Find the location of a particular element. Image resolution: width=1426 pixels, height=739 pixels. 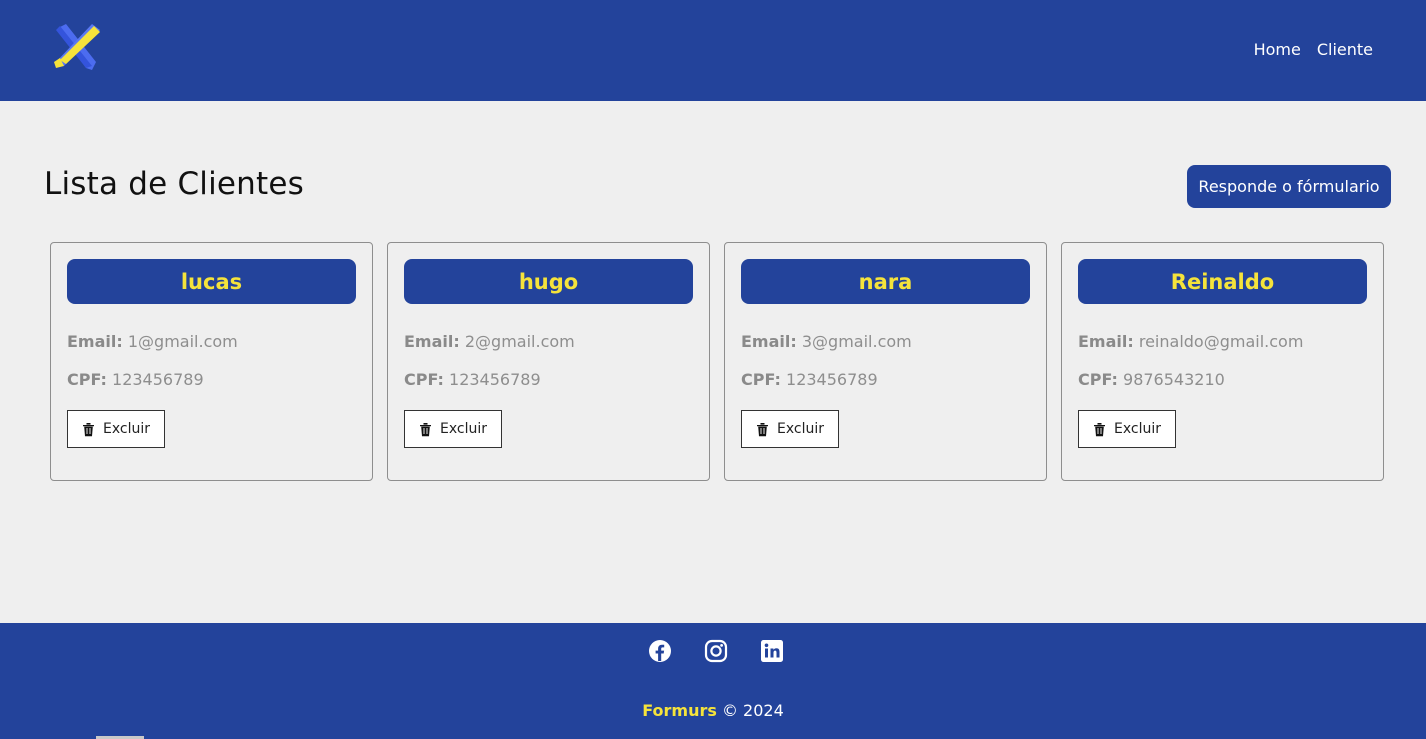

instagram-icon is located at coordinates (716, 651).